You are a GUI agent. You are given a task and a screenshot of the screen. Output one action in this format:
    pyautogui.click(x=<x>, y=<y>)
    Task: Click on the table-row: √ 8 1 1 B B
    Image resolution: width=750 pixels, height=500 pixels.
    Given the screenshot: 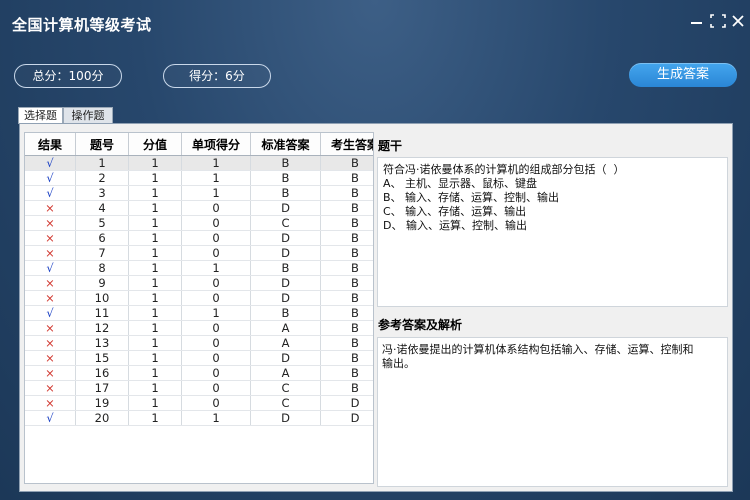 What is the action you would take?
    pyautogui.click(x=199, y=268)
    